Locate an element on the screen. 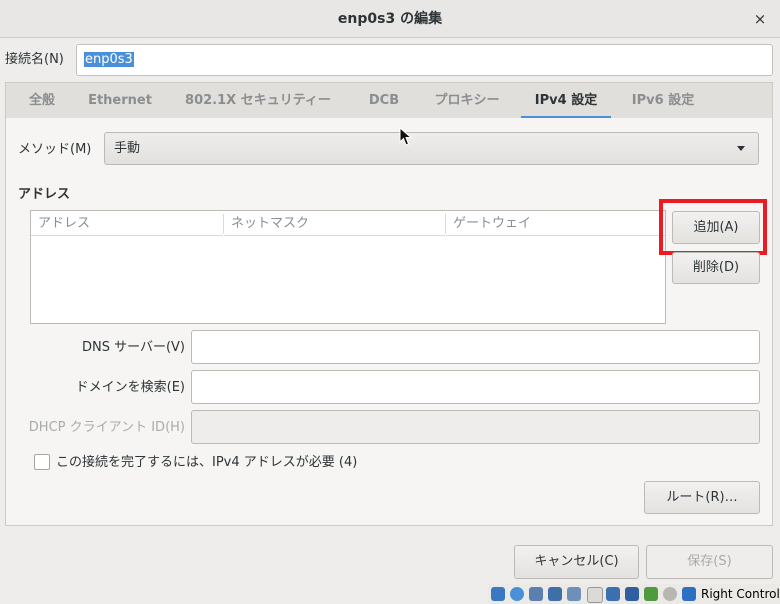  require-ipv4-checkbox is located at coordinates (42, 462).